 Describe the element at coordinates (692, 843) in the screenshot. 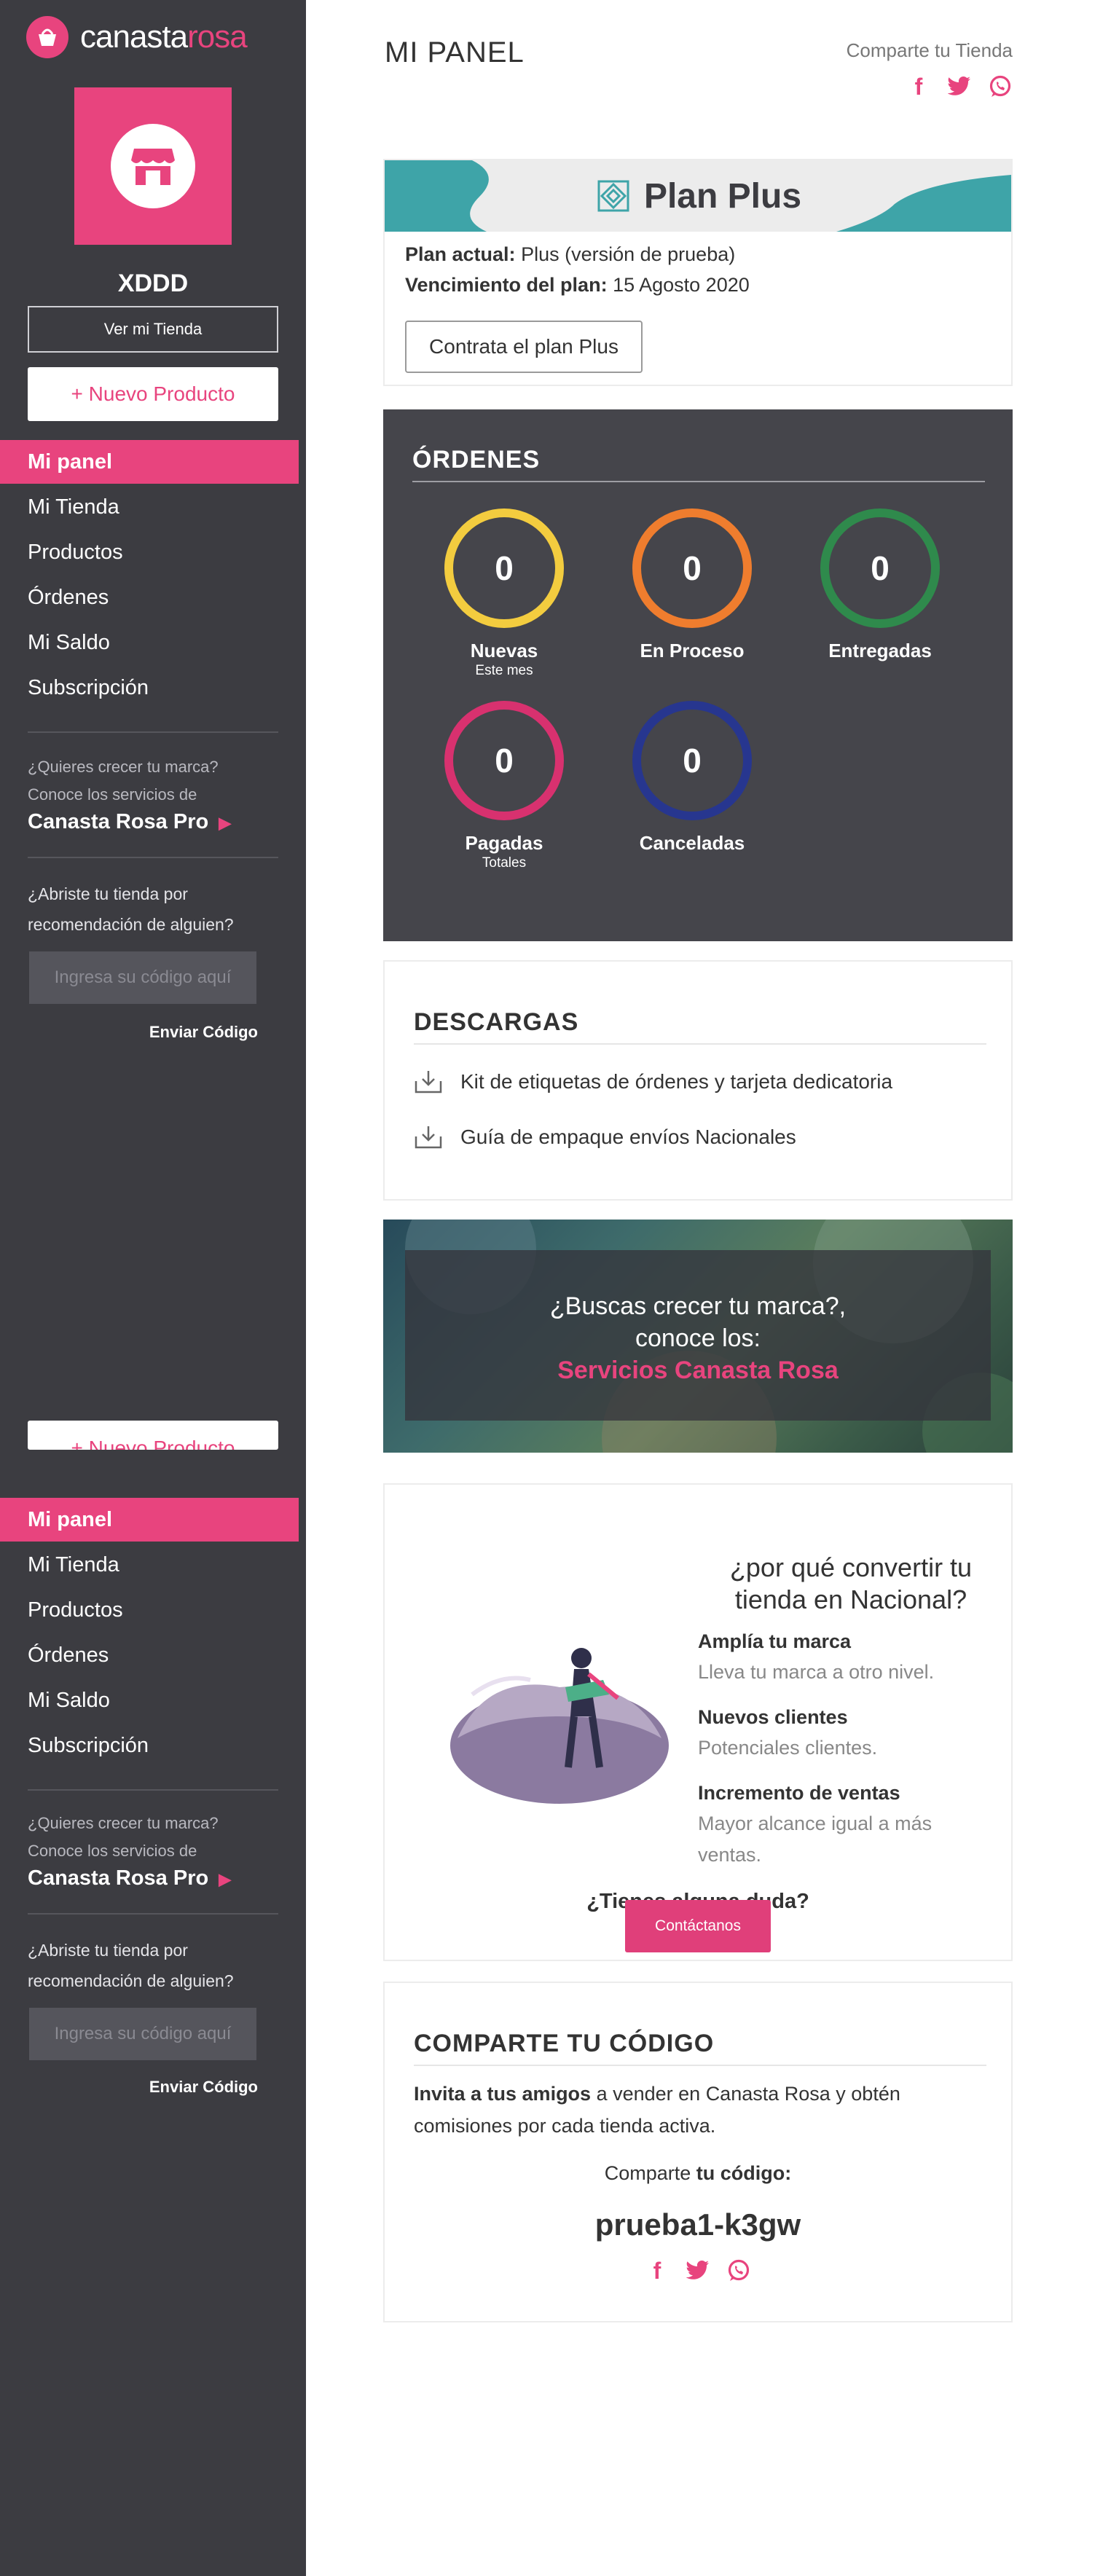

I see `orders-cancelled-label: Canceladas` at that location.